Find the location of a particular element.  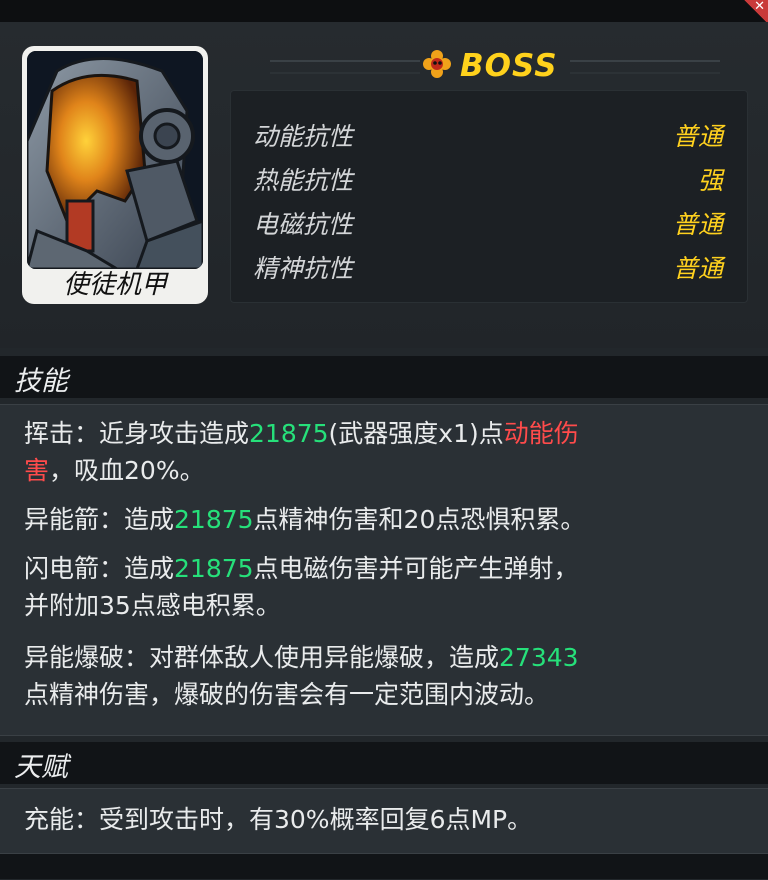

skill-text: 闪电箭：造成 is located at coordinates (99, 568).